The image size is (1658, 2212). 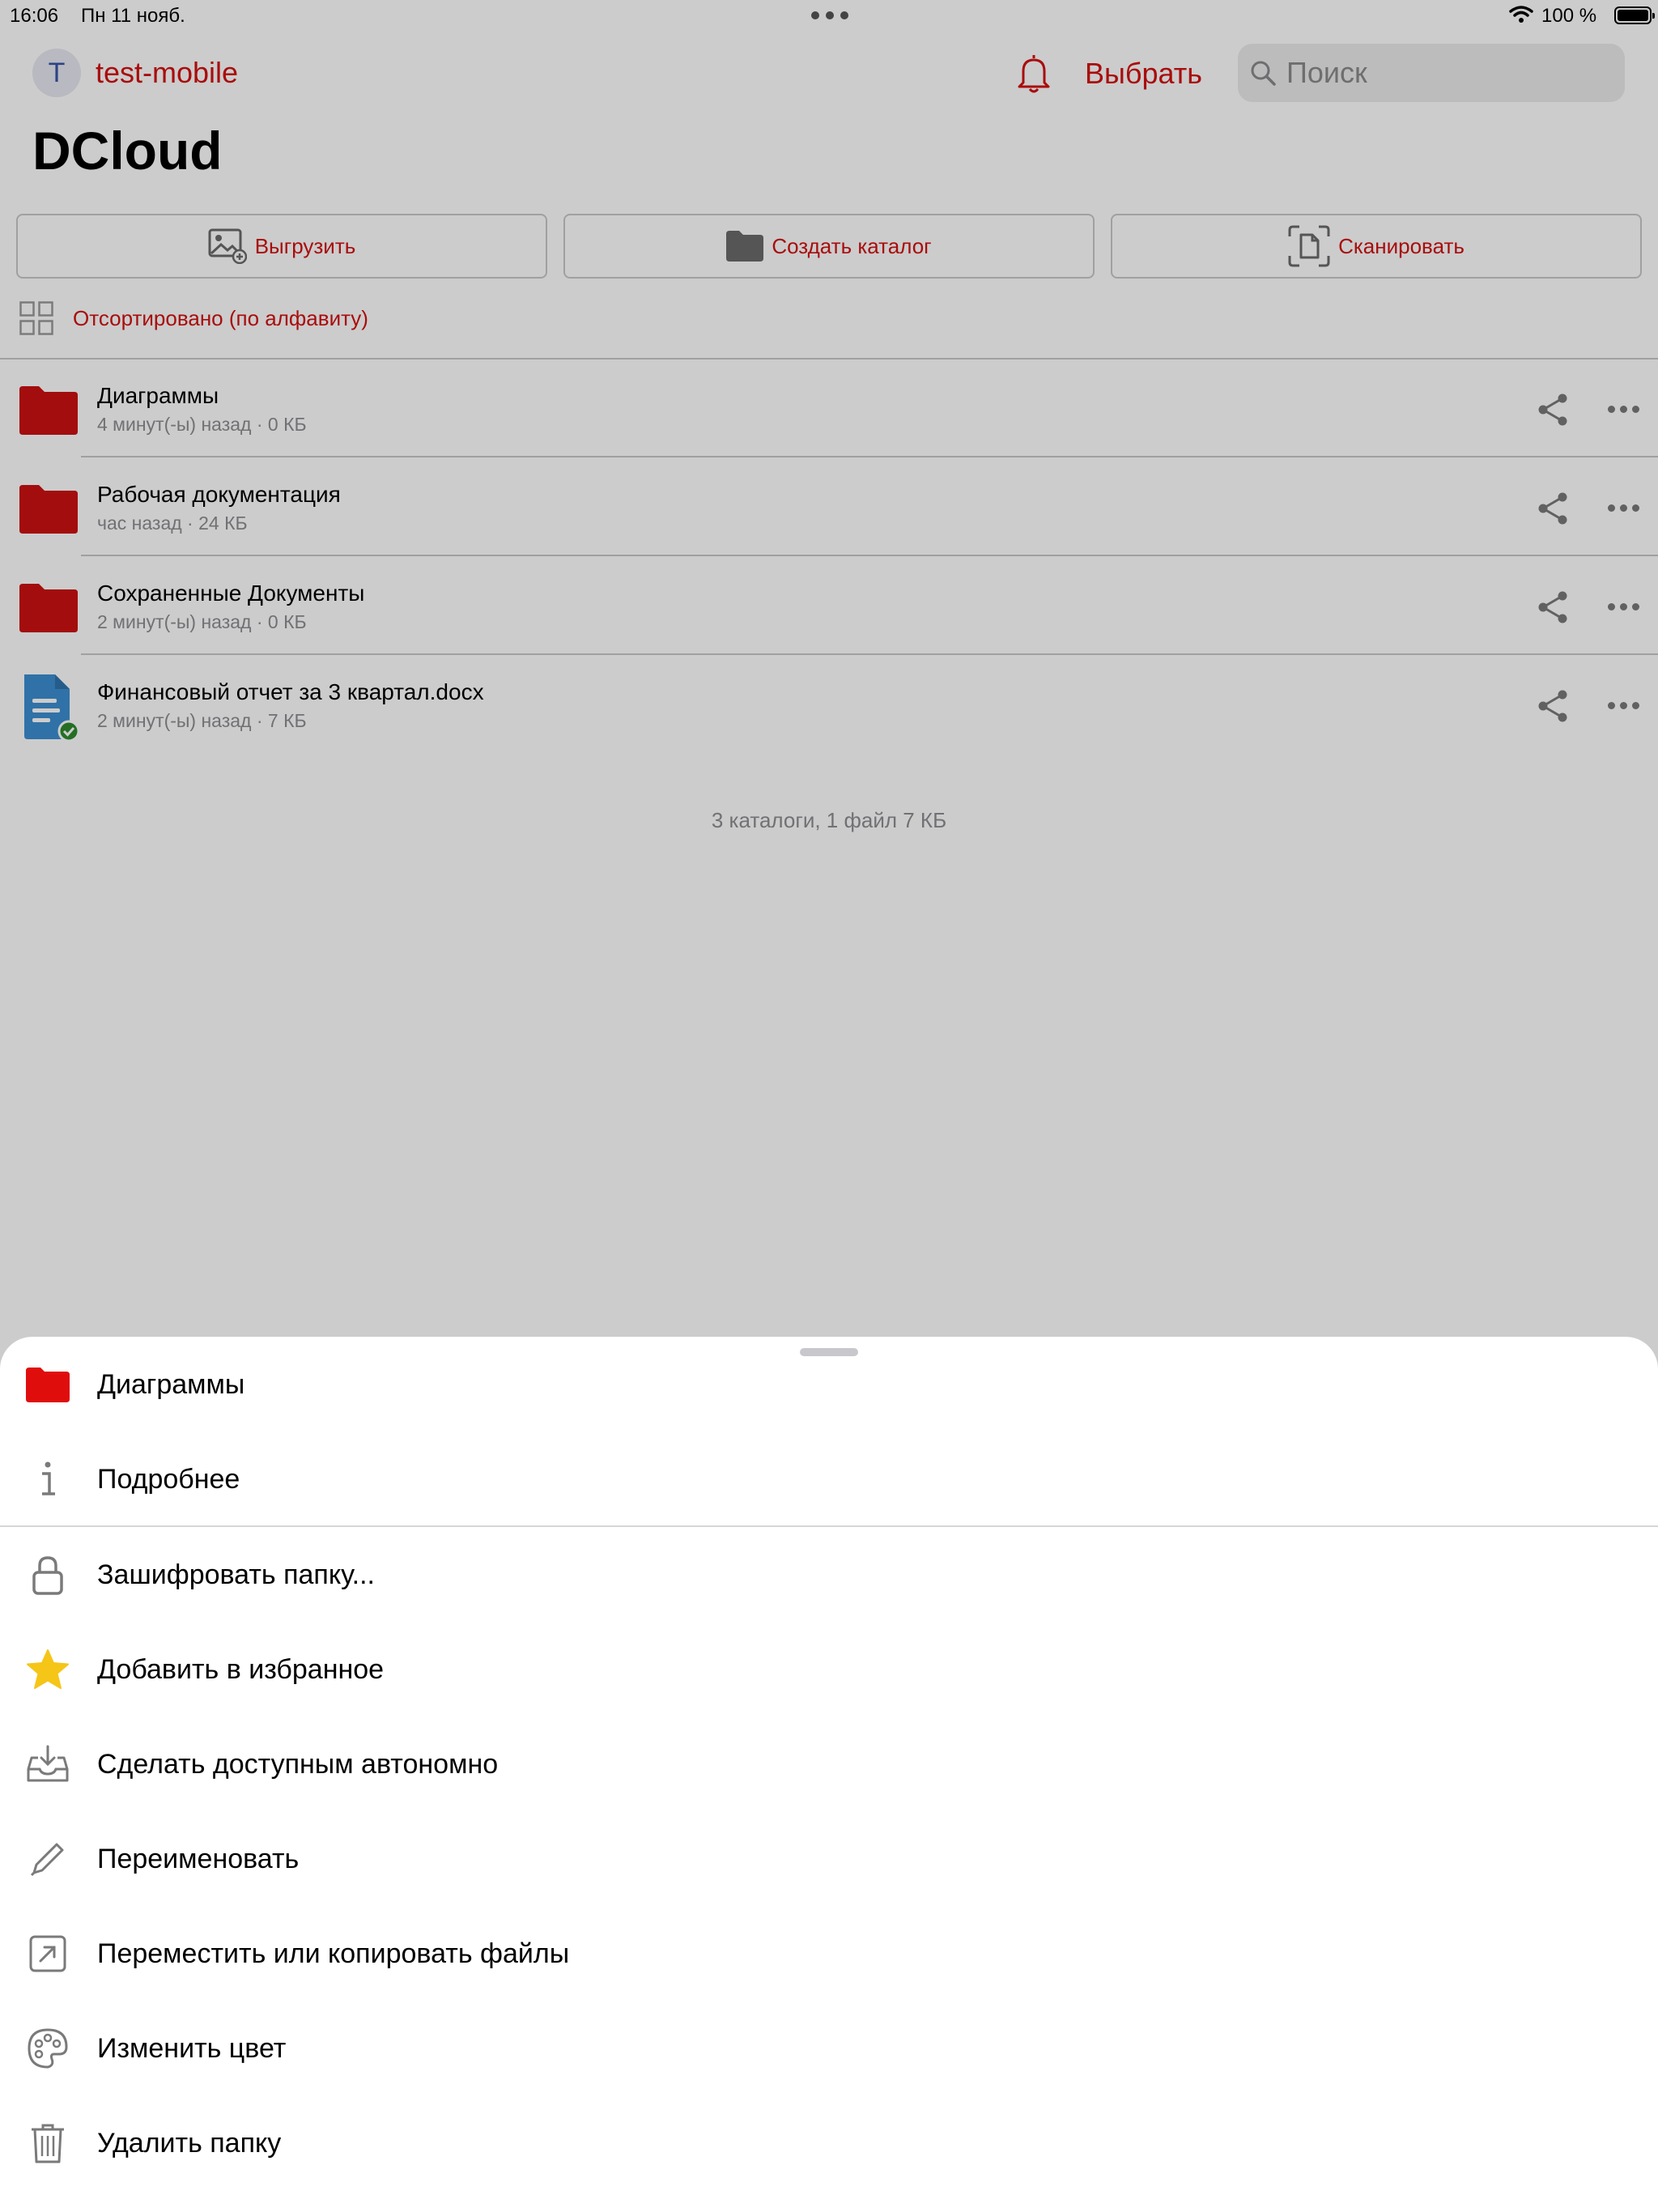 I want to click on star-icon, so click(x=48, y=1669).